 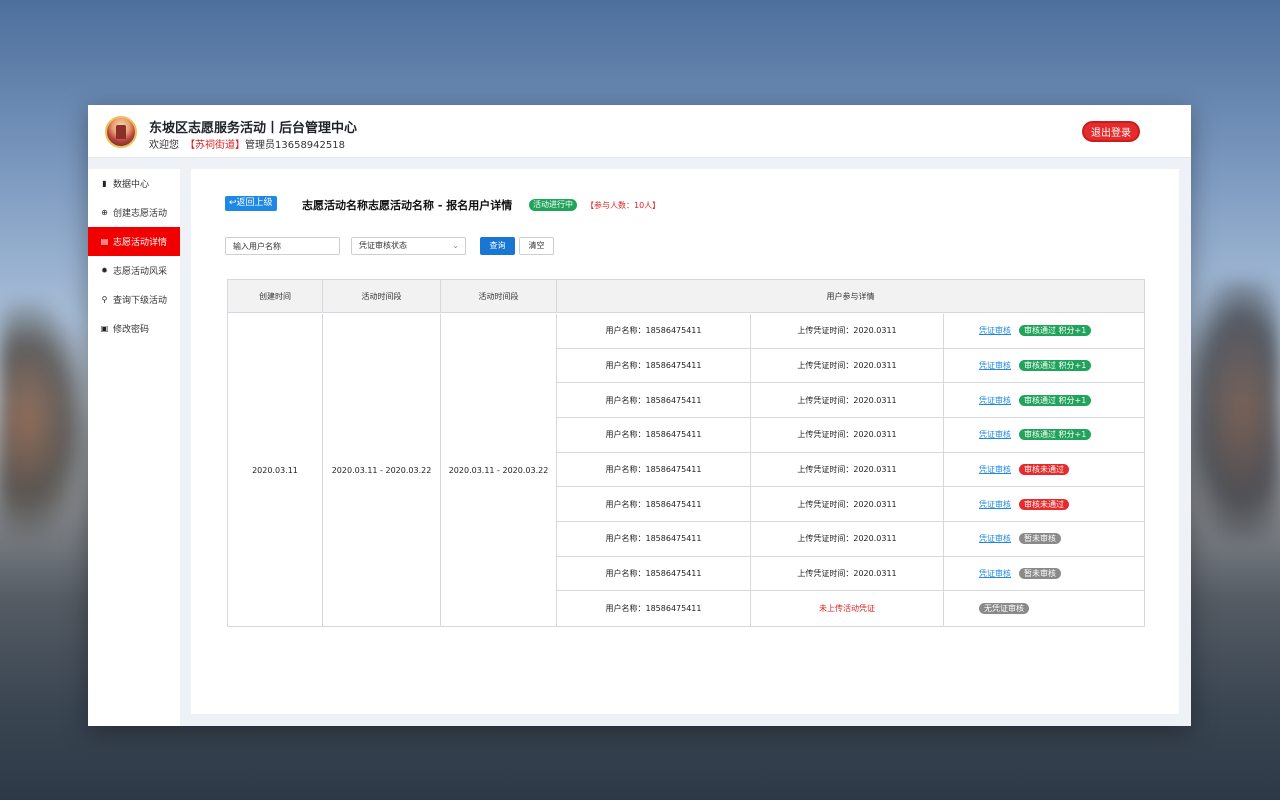 What do you see at coordinates (164, 145) in the screenshot?
I see `welcome-prefix: 欢迎您` at bounding box center [164, 145].